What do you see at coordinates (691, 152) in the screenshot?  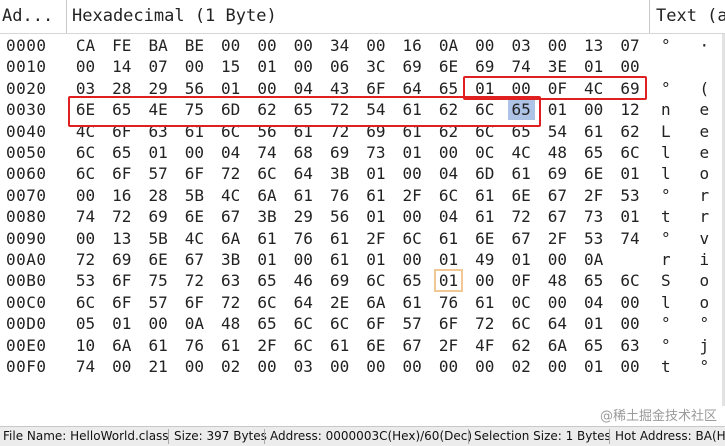 I see `row-text-preview: l e` at bounding box center [691, 152].